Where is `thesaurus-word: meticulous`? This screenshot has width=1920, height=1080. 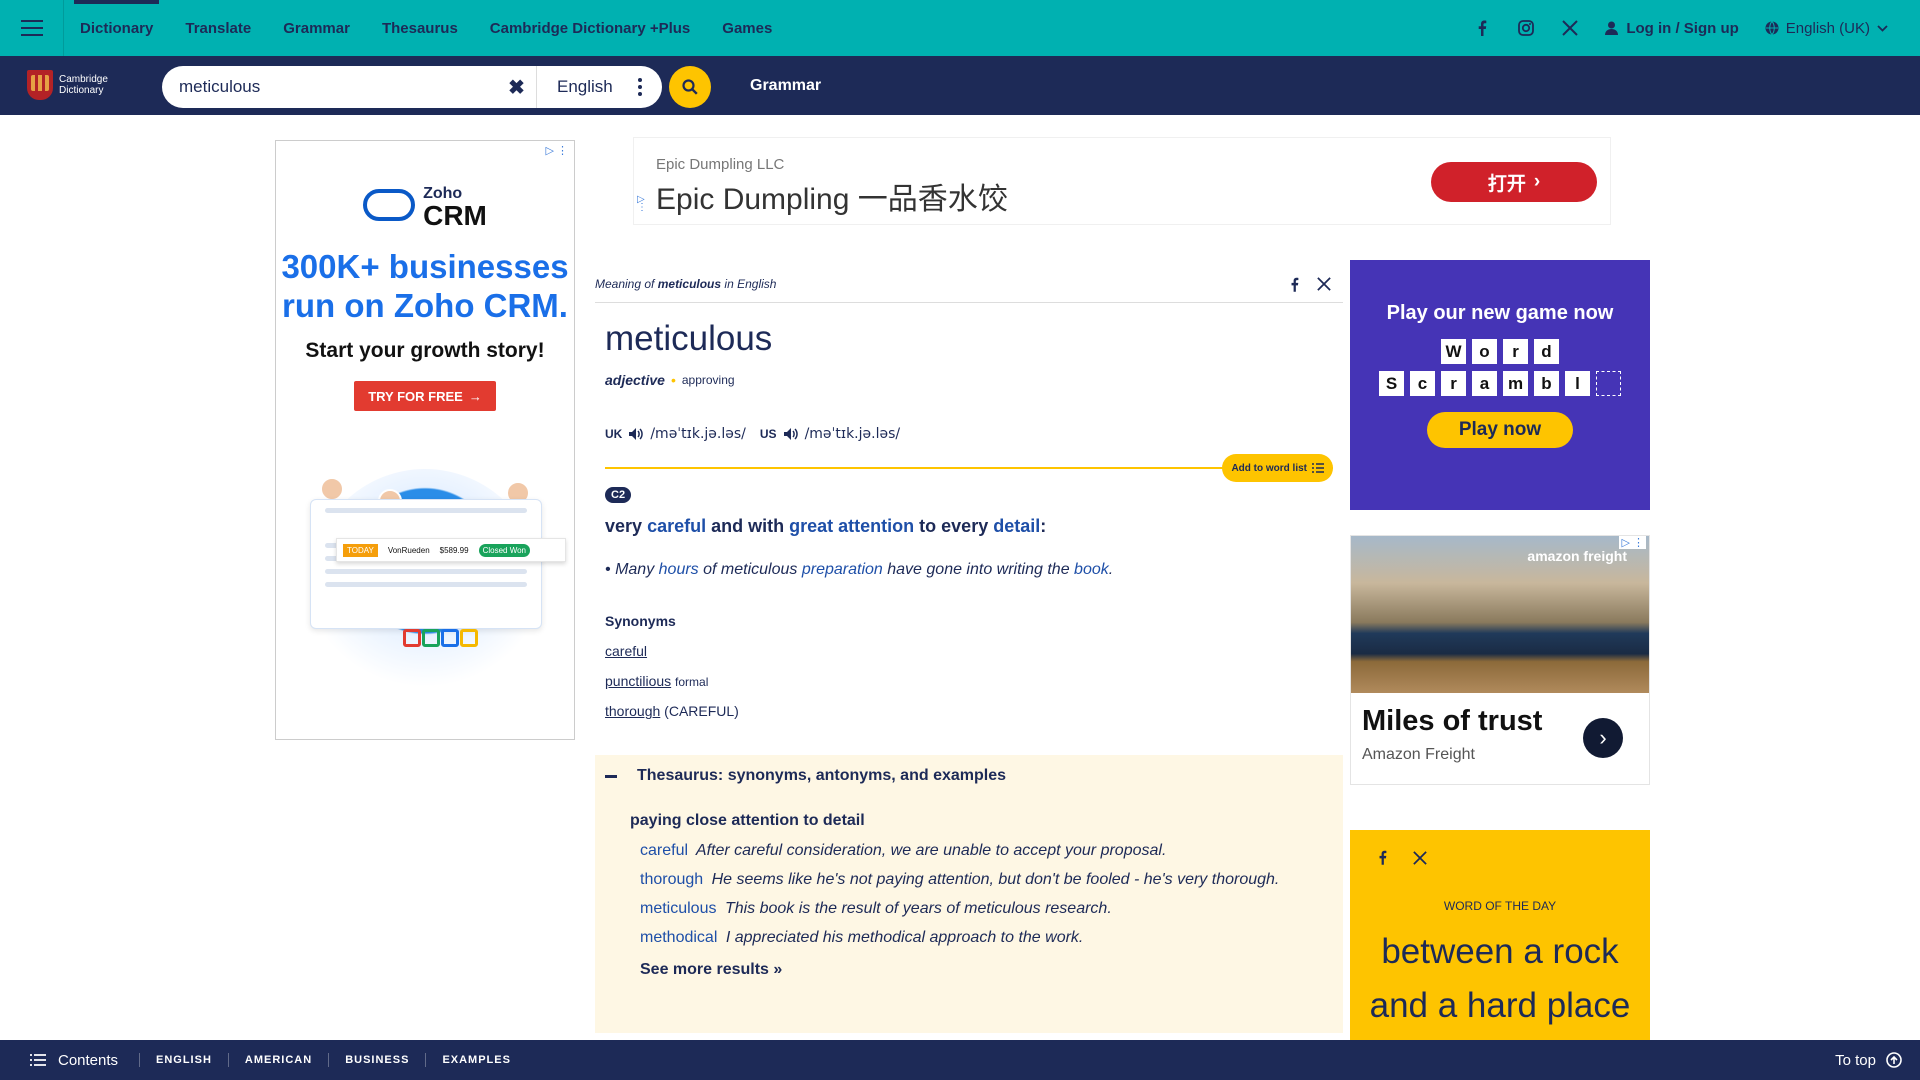
thesaurus-word: meticulous is located at coordinates (678, 908).